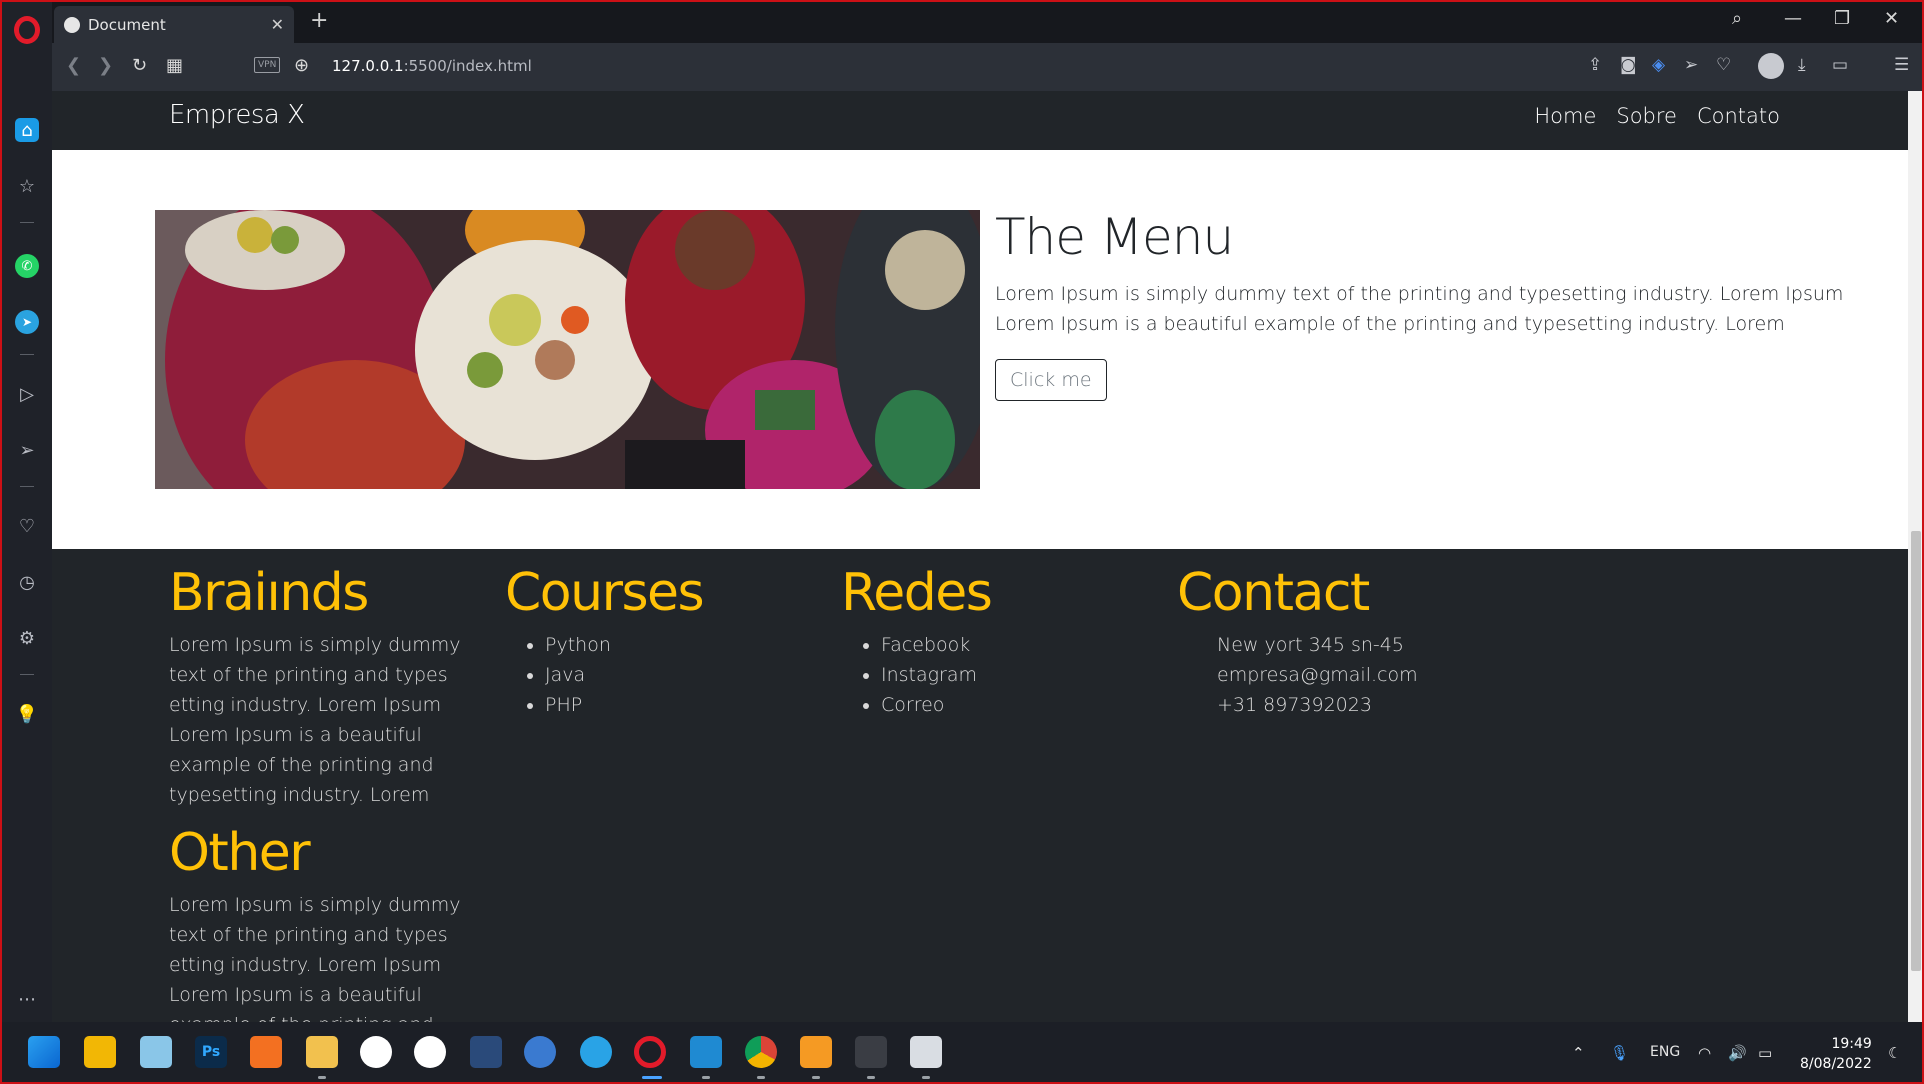  I want to click on camera-icon: ◙, so click(1628, 65).